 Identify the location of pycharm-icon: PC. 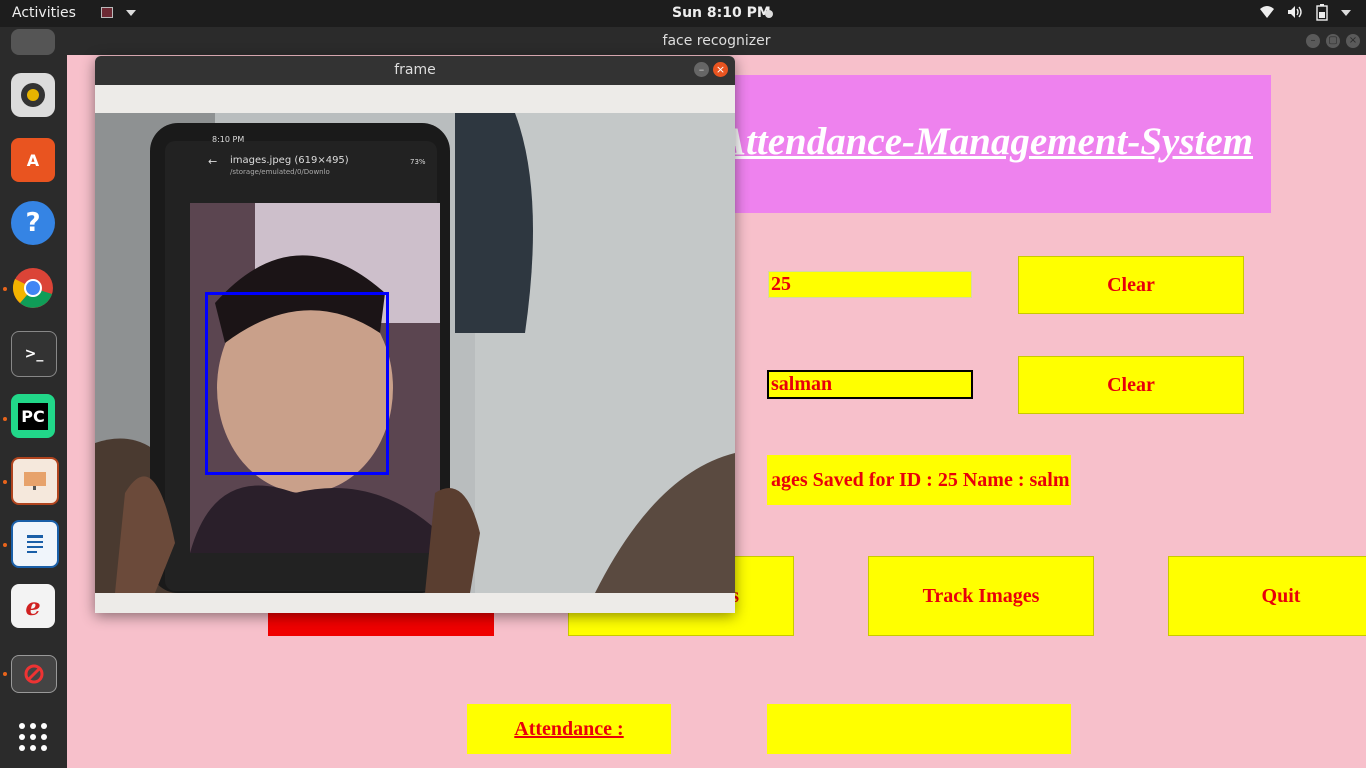
(33, 416).